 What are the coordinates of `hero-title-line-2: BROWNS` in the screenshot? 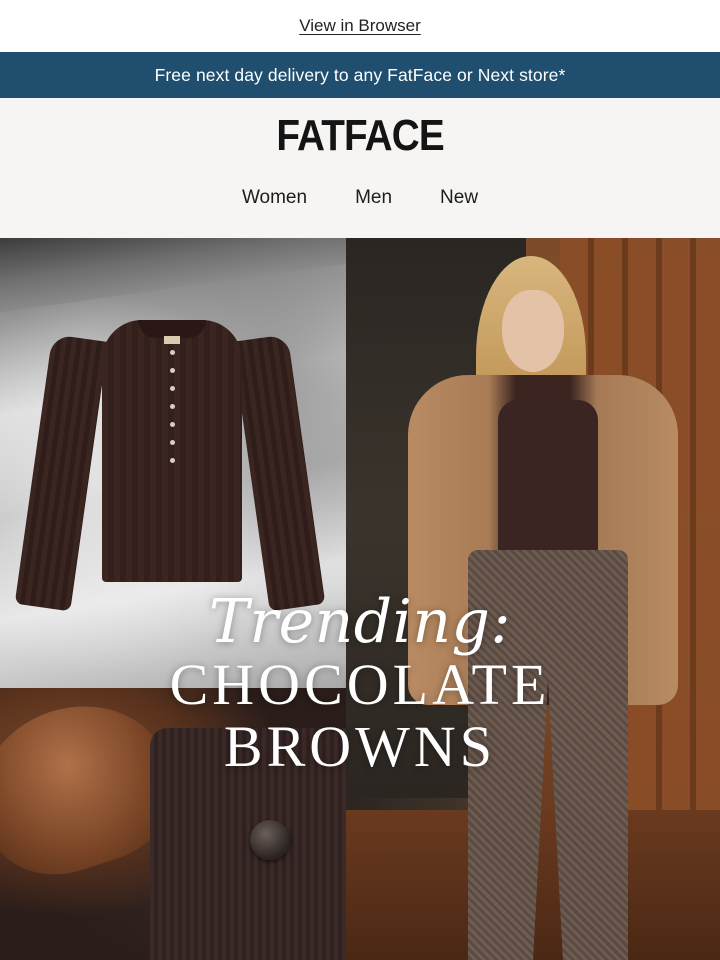 It's located at (360, 746).